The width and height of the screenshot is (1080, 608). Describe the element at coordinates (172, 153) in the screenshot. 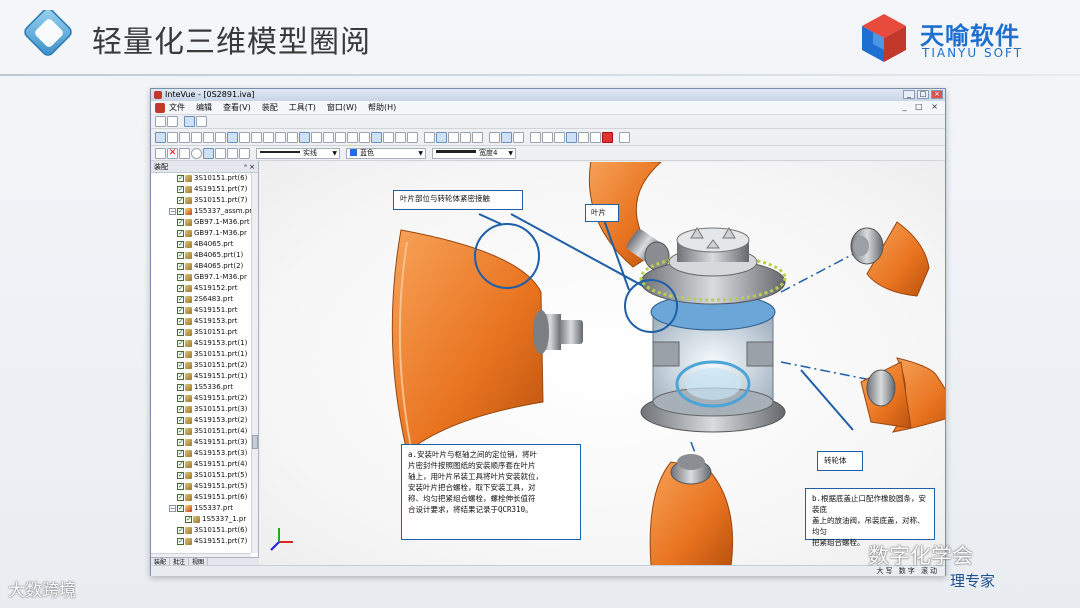

I see `delete-icon: ✕` at that location.